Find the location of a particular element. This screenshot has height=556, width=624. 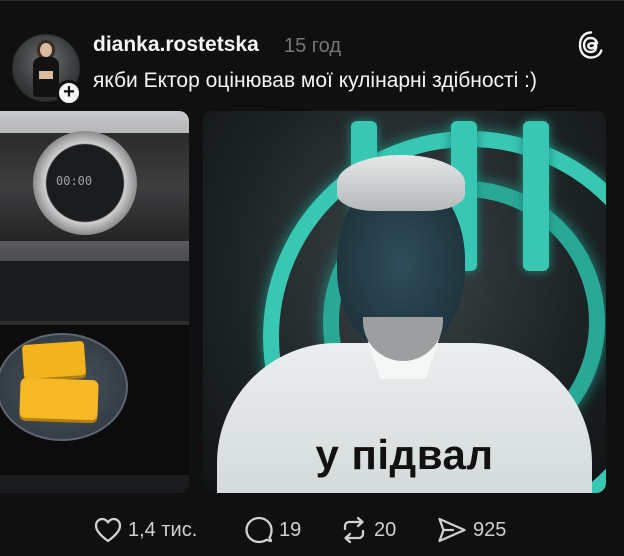

like-button: 1,4 тис. is located at coordinates (145, 530).